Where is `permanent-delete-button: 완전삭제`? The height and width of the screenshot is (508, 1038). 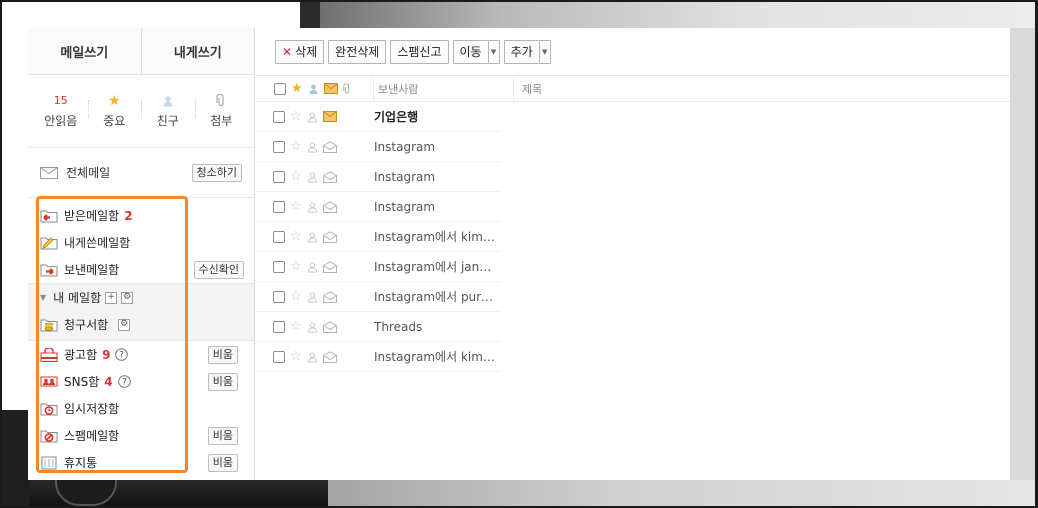
permanent-delete-button: 완전삭제 is located at coordinates (357, 51).